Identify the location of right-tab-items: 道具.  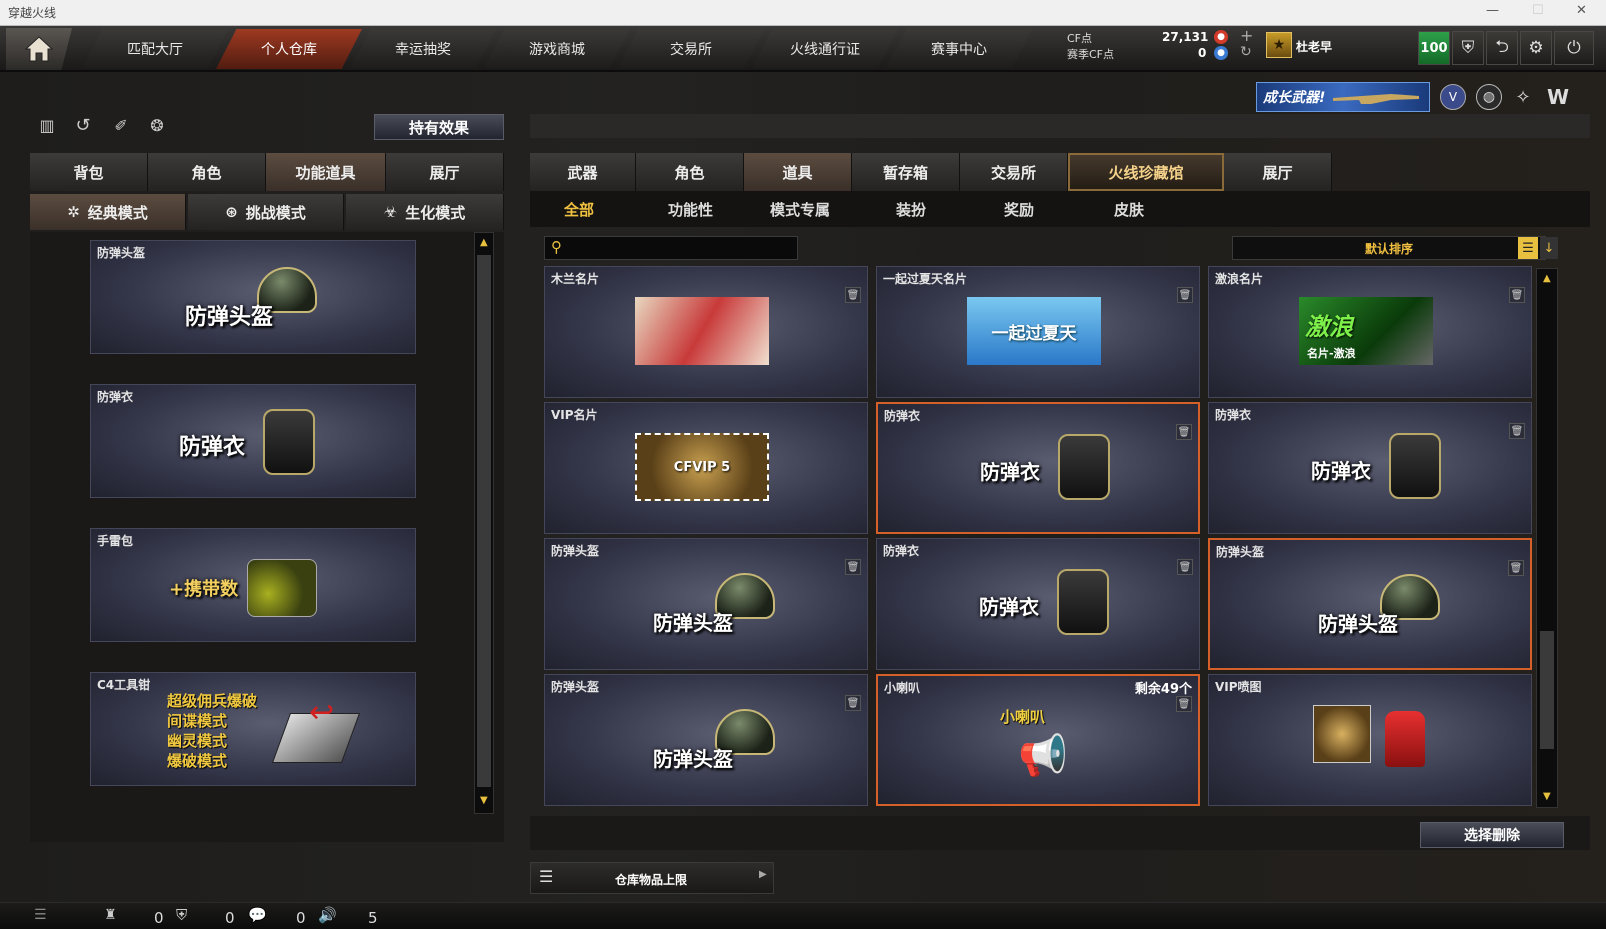
(798, 172).